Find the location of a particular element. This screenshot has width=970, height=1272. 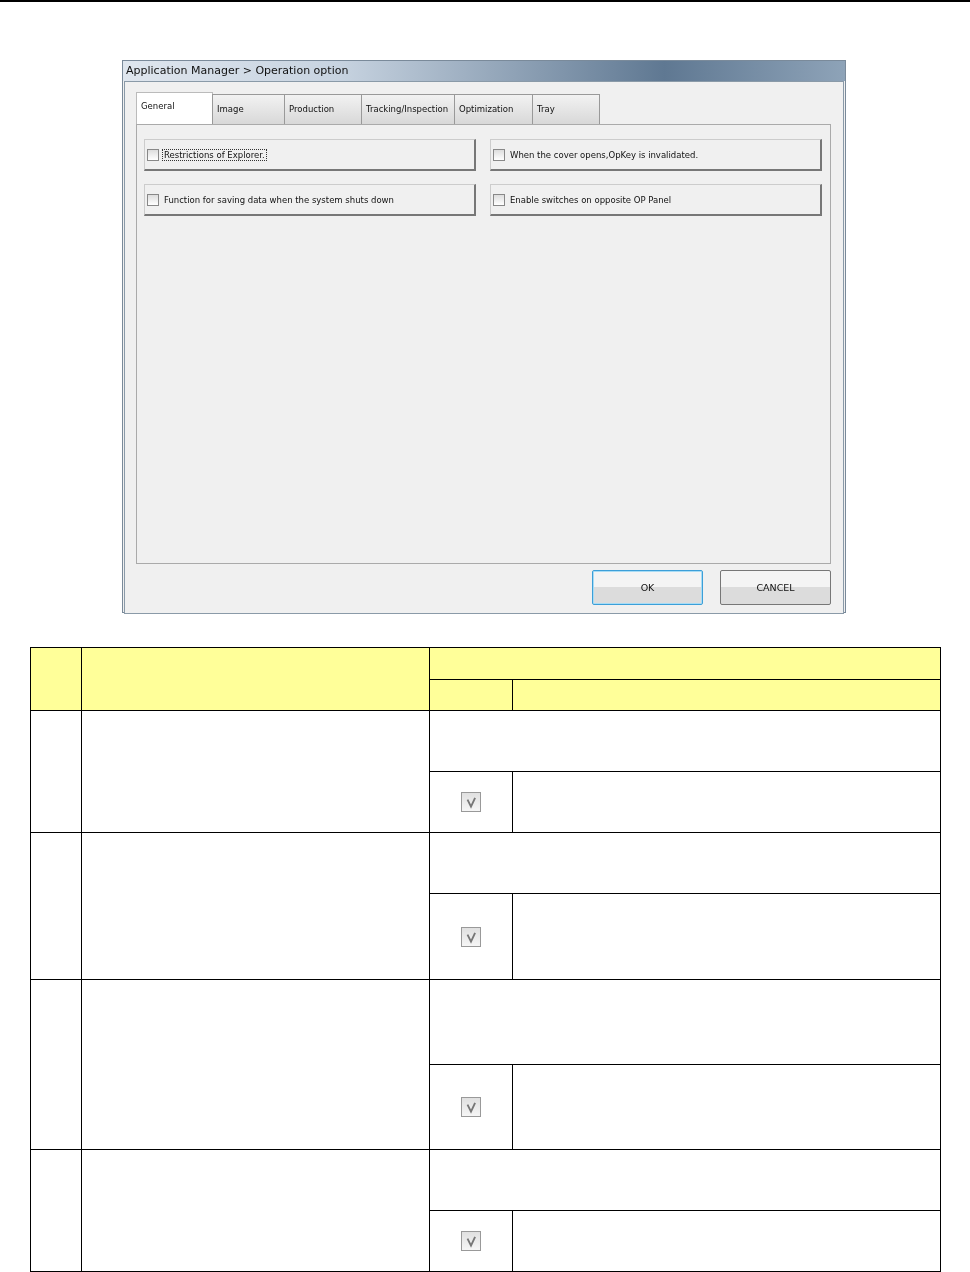

ok-button: OK is located at coordinates (647, 587).